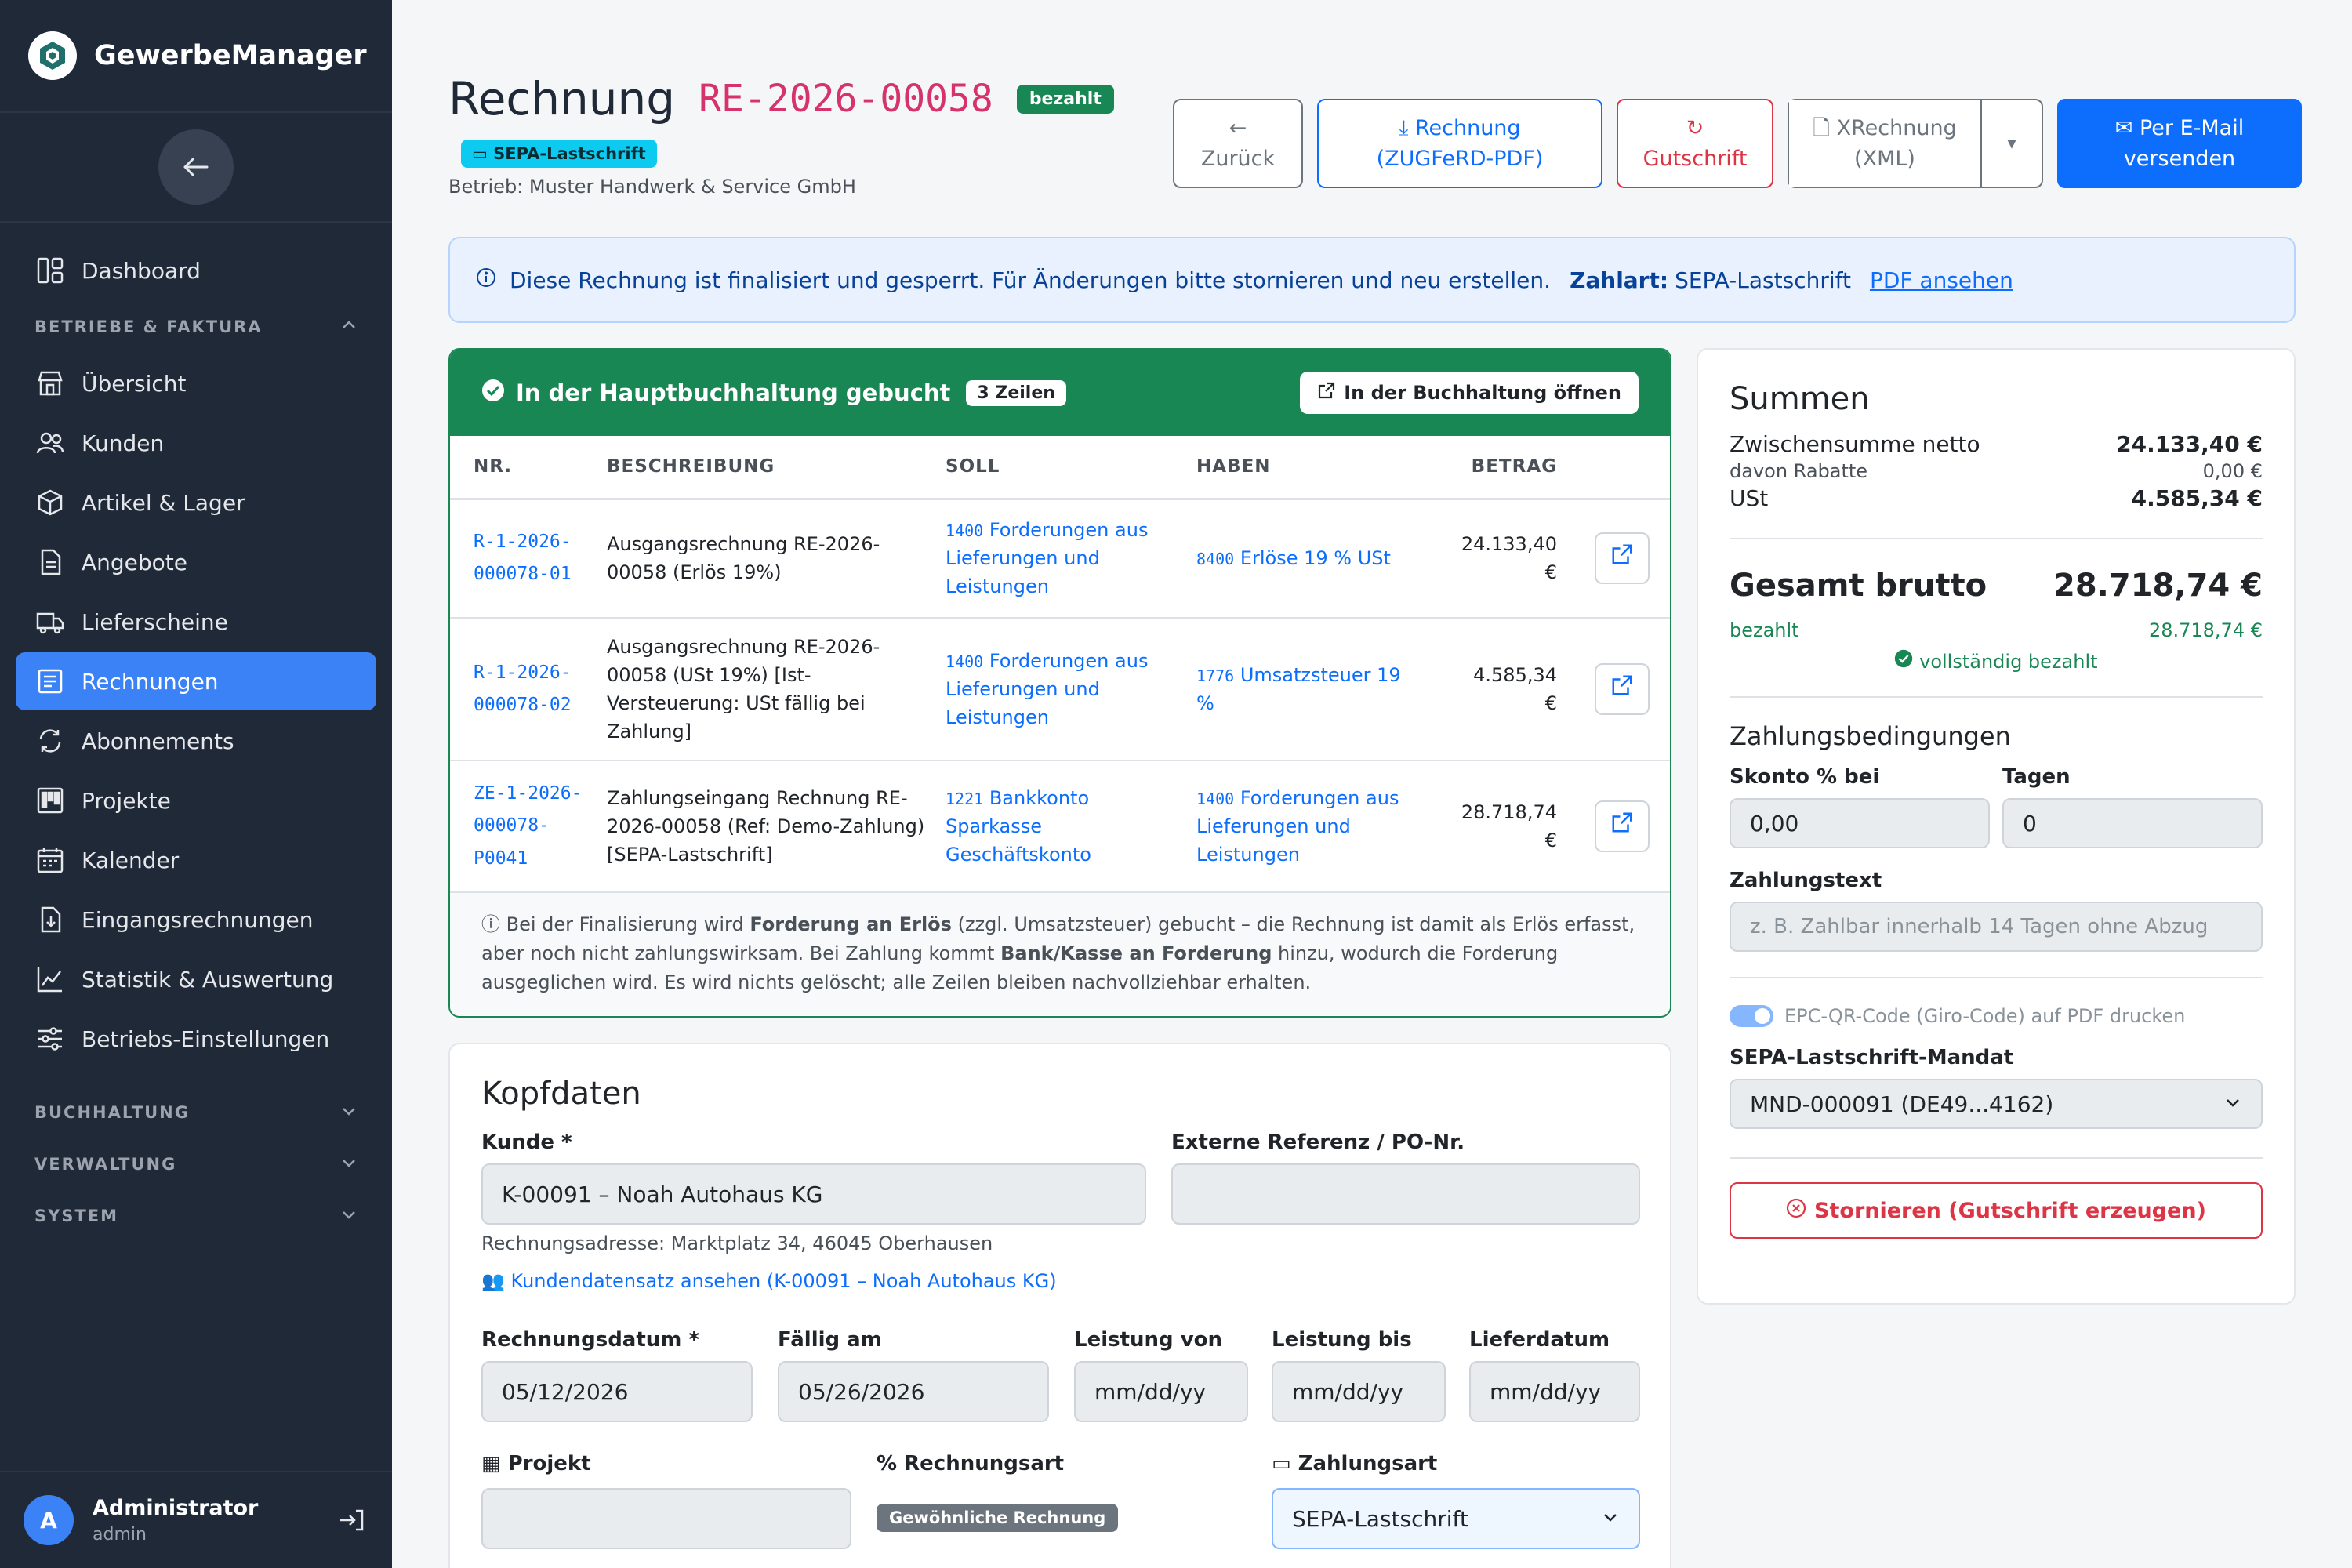 This screenshot has height=1568, width=2352. What do you see at coordinates (1885, 143) in the screenshot?
I see `xrechnung-button: 🗋 XRechnung (XML)` at bounding box center [1885, 143].